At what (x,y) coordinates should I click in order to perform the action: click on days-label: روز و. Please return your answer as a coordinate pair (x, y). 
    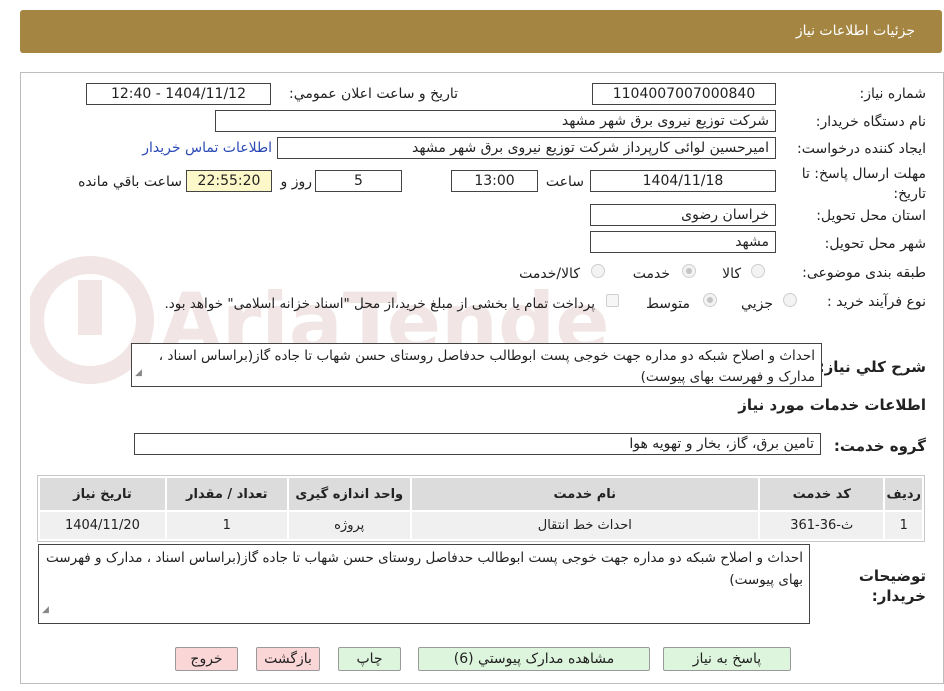
    Looking at the image, I should click on (296, 182).